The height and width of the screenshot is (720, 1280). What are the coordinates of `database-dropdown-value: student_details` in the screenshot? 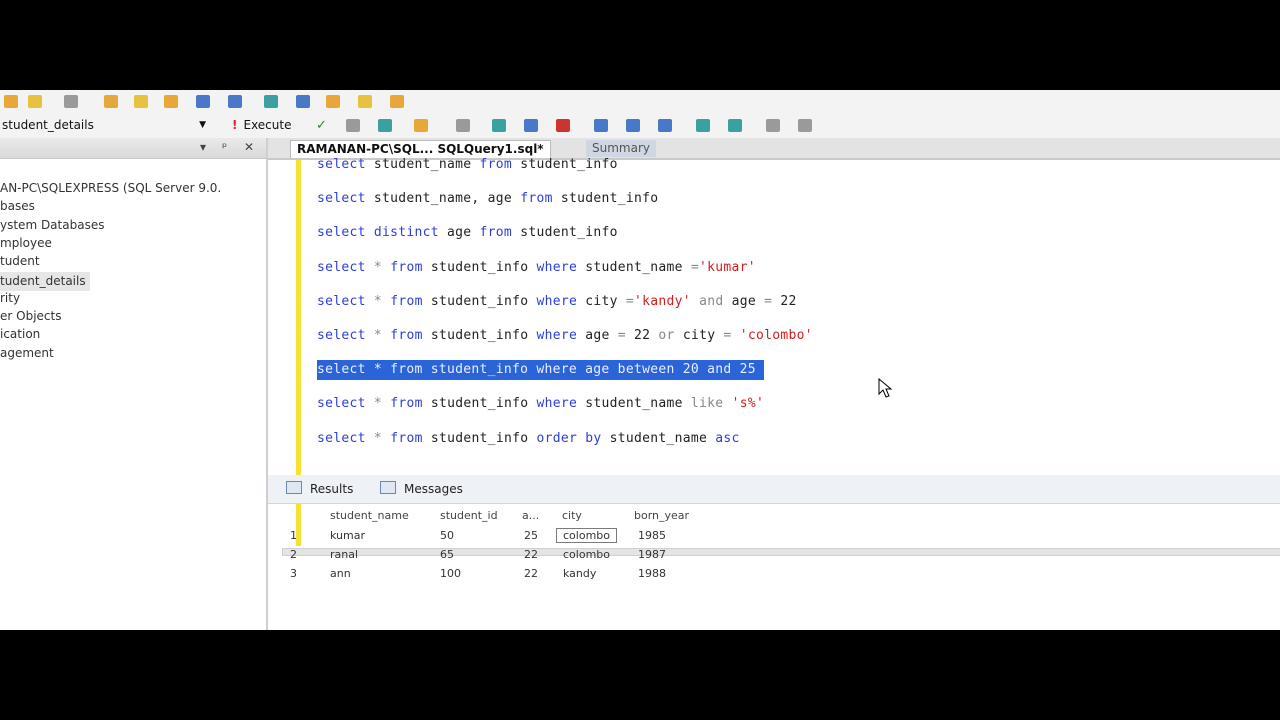 It's located at (48, 125).